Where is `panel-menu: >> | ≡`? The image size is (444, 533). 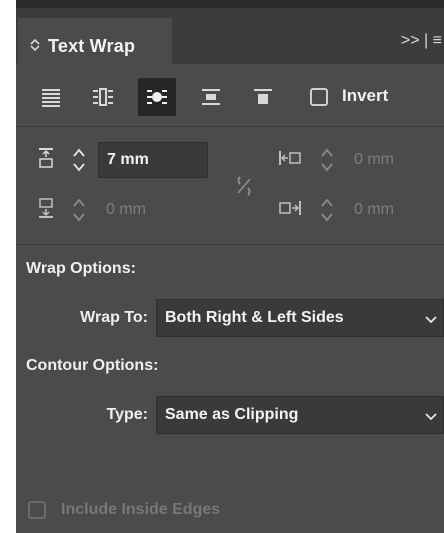 panel-menu: >> | ≡ is located at coordinates (421, 41).